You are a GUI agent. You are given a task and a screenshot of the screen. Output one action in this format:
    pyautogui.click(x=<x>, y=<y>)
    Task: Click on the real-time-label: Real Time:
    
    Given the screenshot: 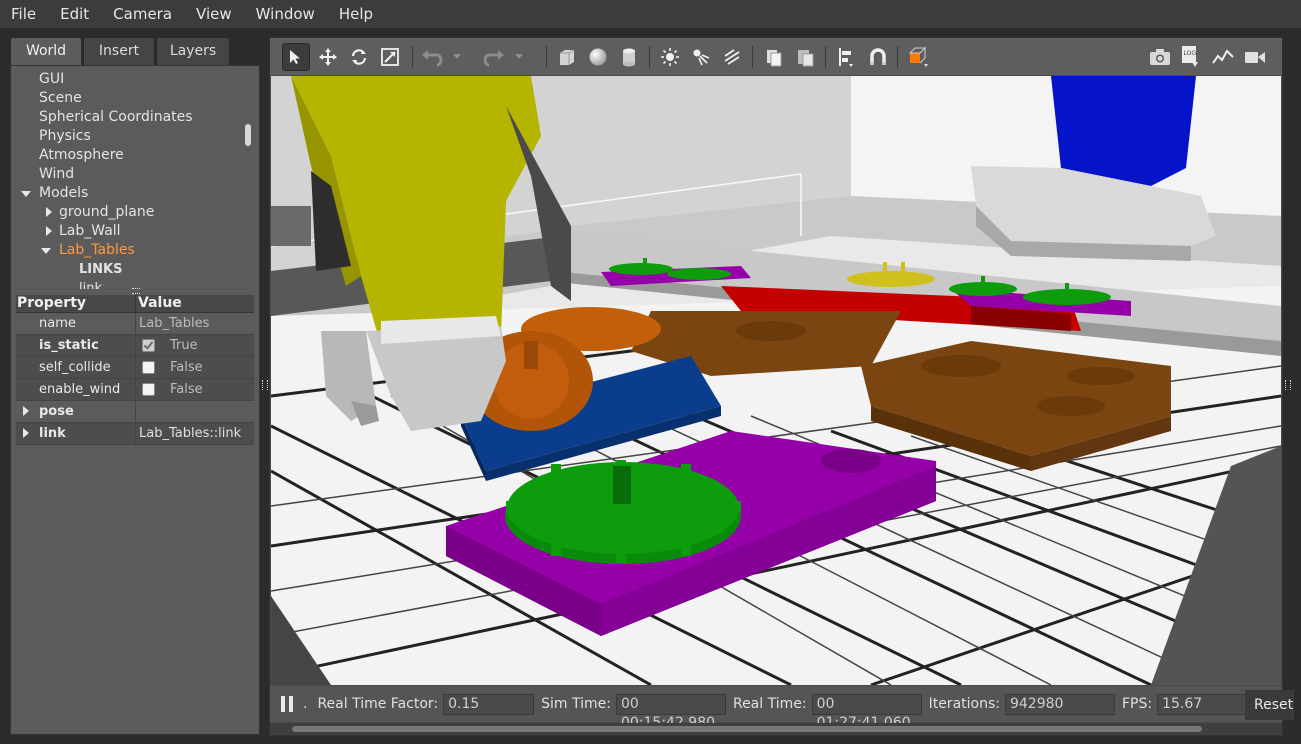 What is the action you would take?
    pyautogui.click(x=769, y=704)
    